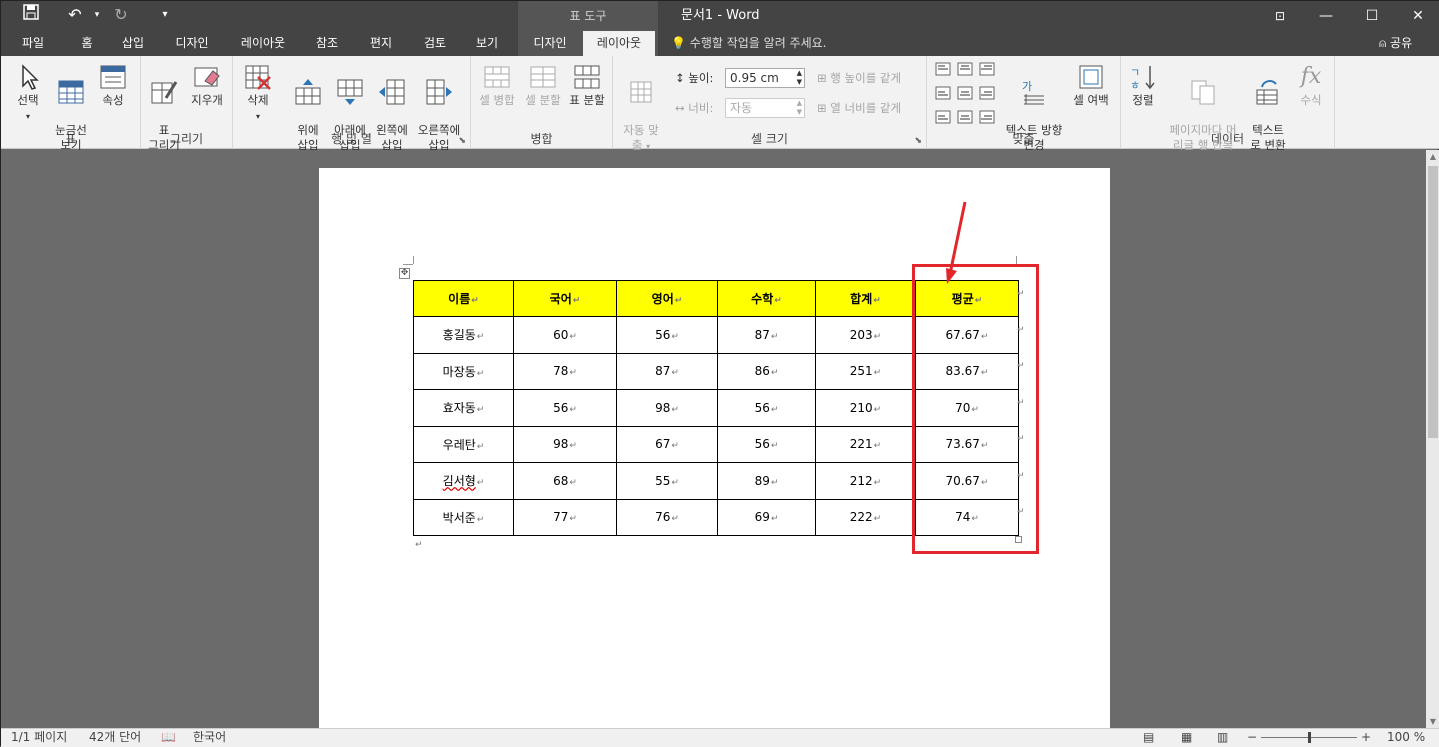 This screenshot has height=747, width=1439. What do you see at coordinates (1091, 85) in the screenshot?
I see `cell-margins-button: 셀 여백` at bounding box center [1091, 85].